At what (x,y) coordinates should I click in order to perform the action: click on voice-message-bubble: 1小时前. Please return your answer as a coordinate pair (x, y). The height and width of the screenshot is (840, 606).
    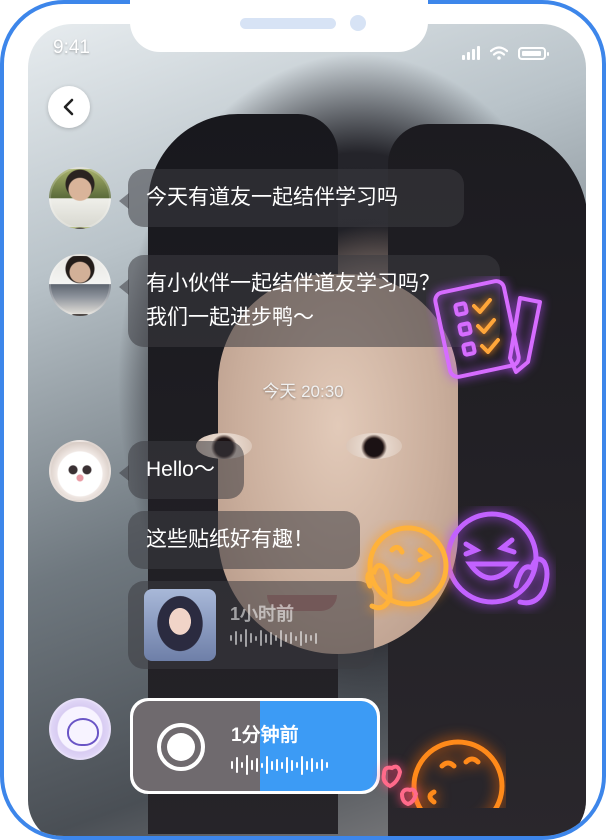
    Looking at the image, I should click on (251, 625).